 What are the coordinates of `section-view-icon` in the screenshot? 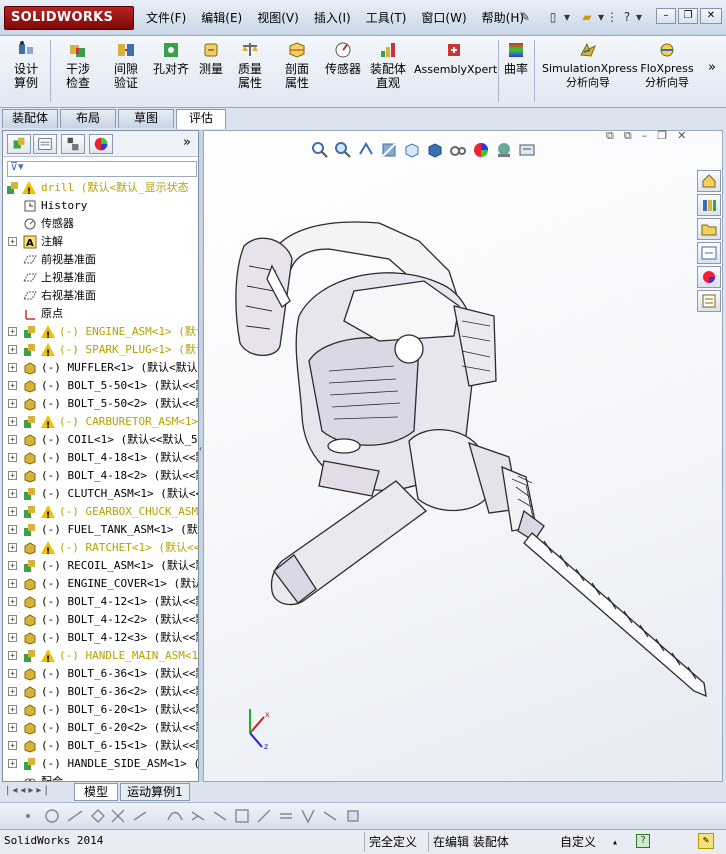 It's located at (389, 150).